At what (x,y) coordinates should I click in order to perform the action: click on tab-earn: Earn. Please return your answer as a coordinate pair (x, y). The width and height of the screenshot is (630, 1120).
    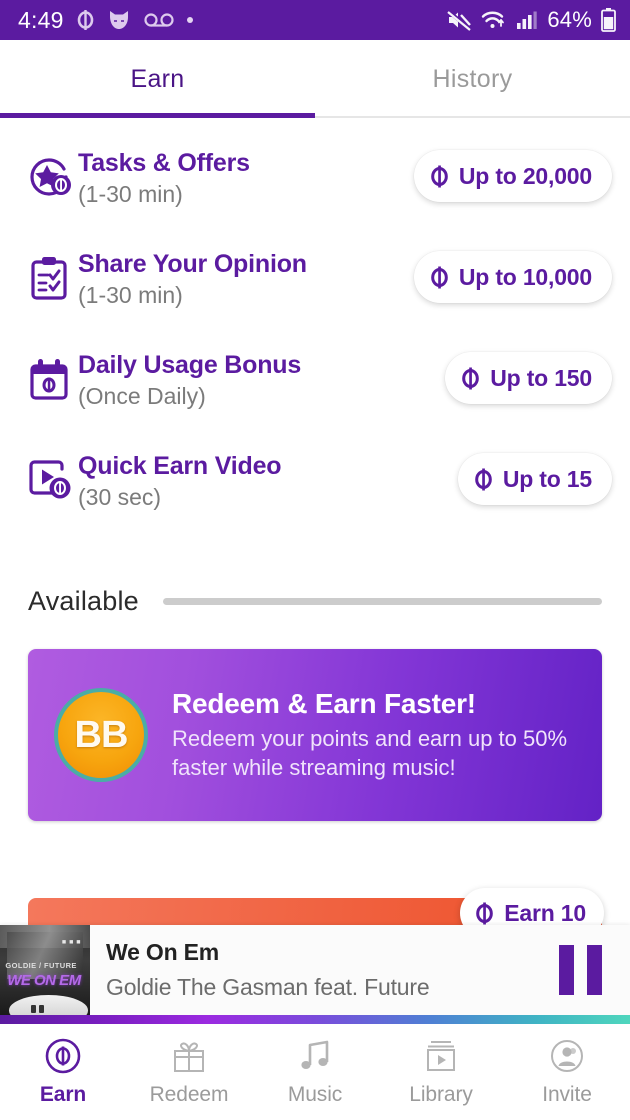
    Looking at the image, I should click on (157, 79).